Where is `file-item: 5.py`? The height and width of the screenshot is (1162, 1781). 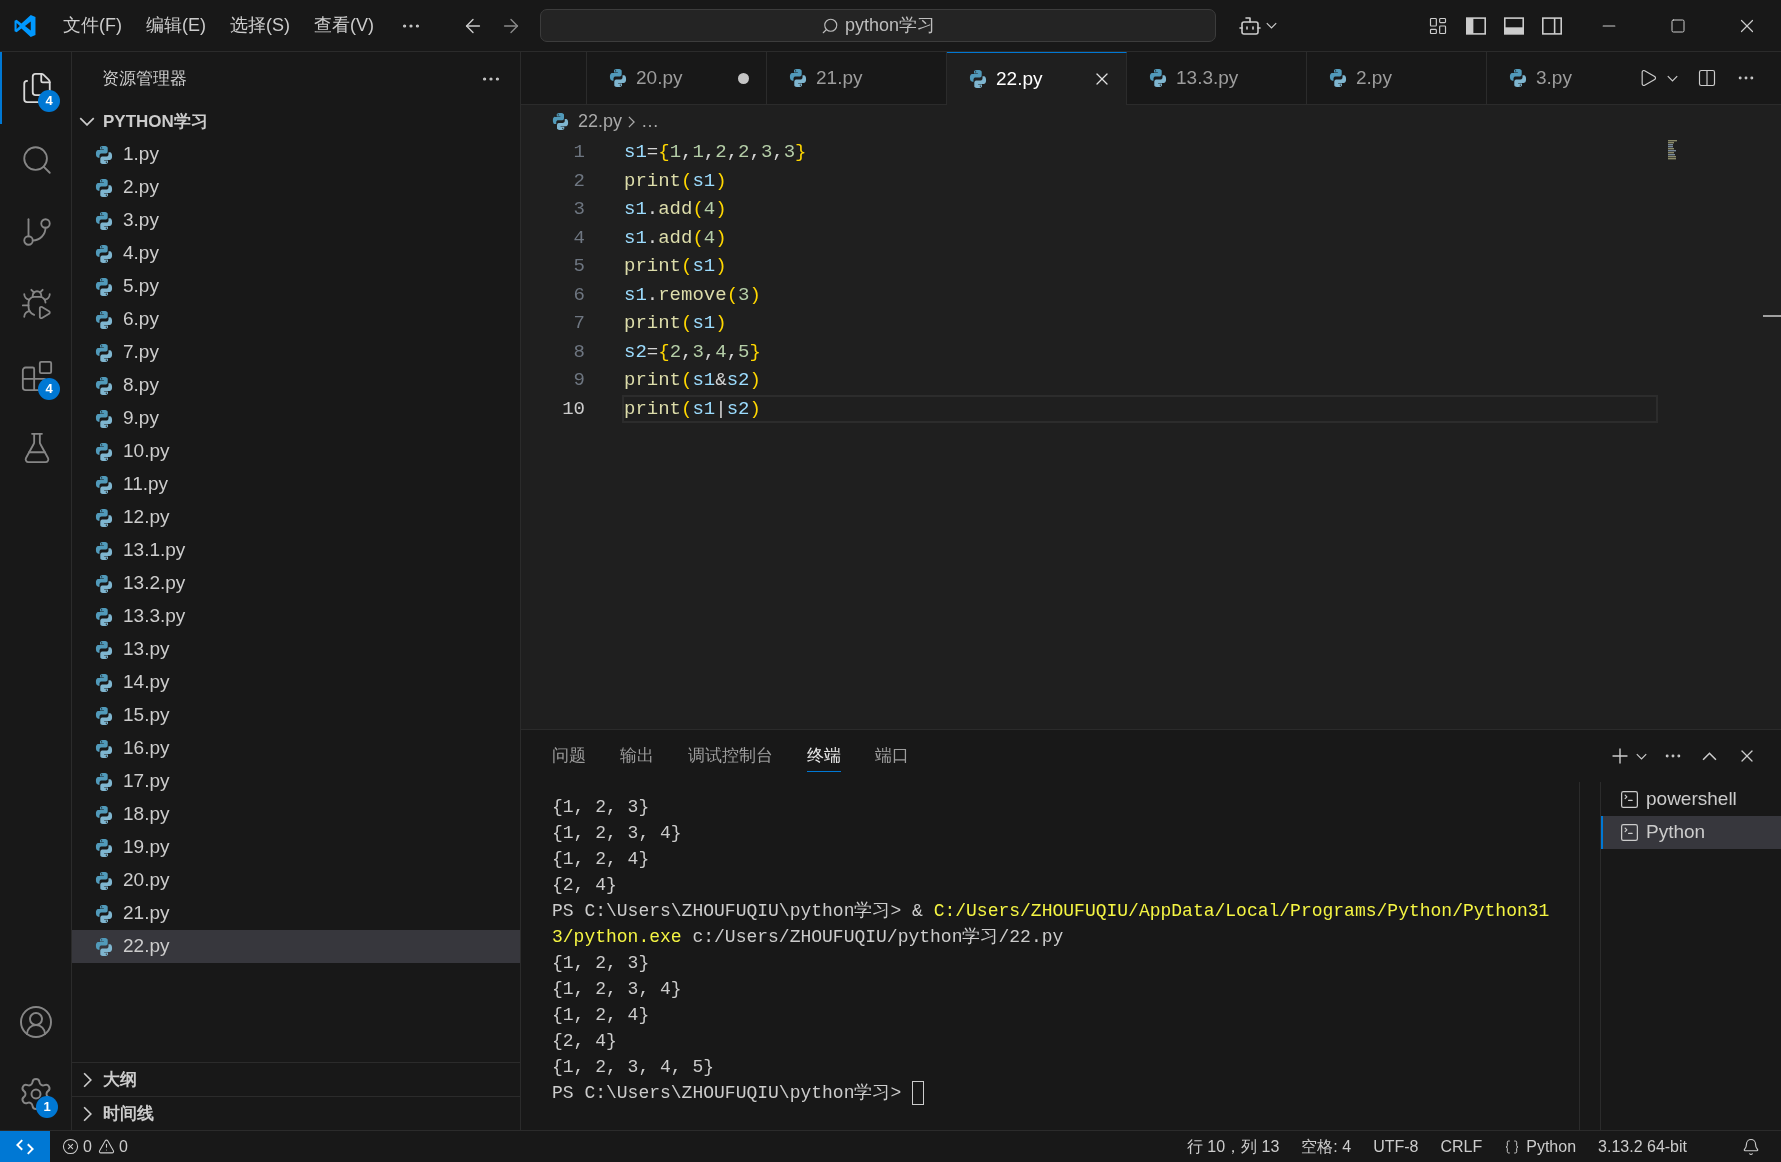
file-item: 5.py is located at coordinates (296, 286).